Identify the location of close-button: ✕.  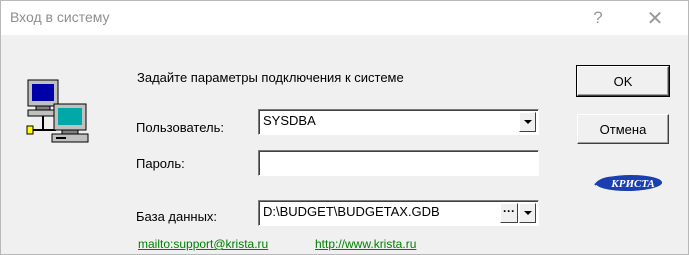
(655, 18).